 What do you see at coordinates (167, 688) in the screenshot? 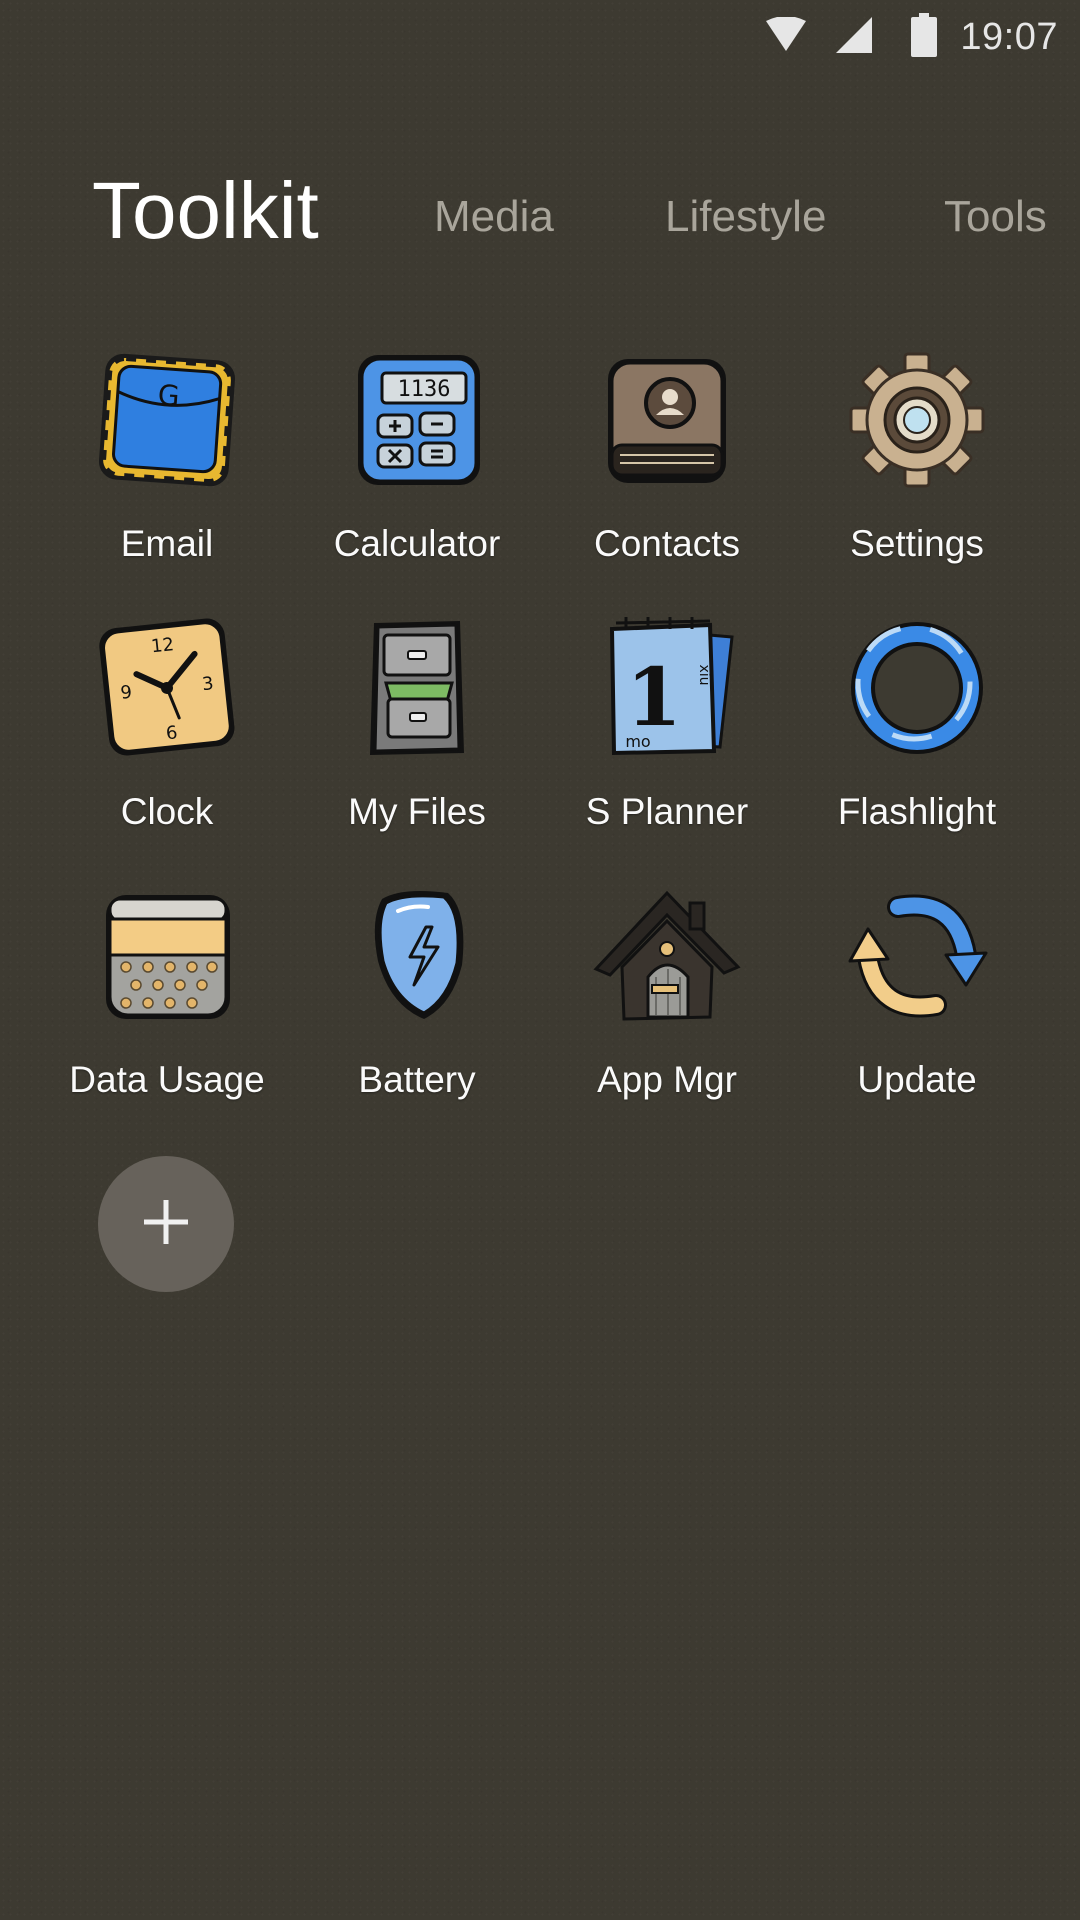
I see `clock-icon: 12 3 6 9` at bounding box center [167, 688].